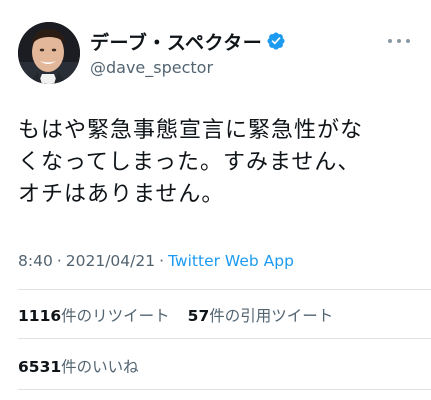  I want to click on retweet-count: 1116, so click(40, 316).